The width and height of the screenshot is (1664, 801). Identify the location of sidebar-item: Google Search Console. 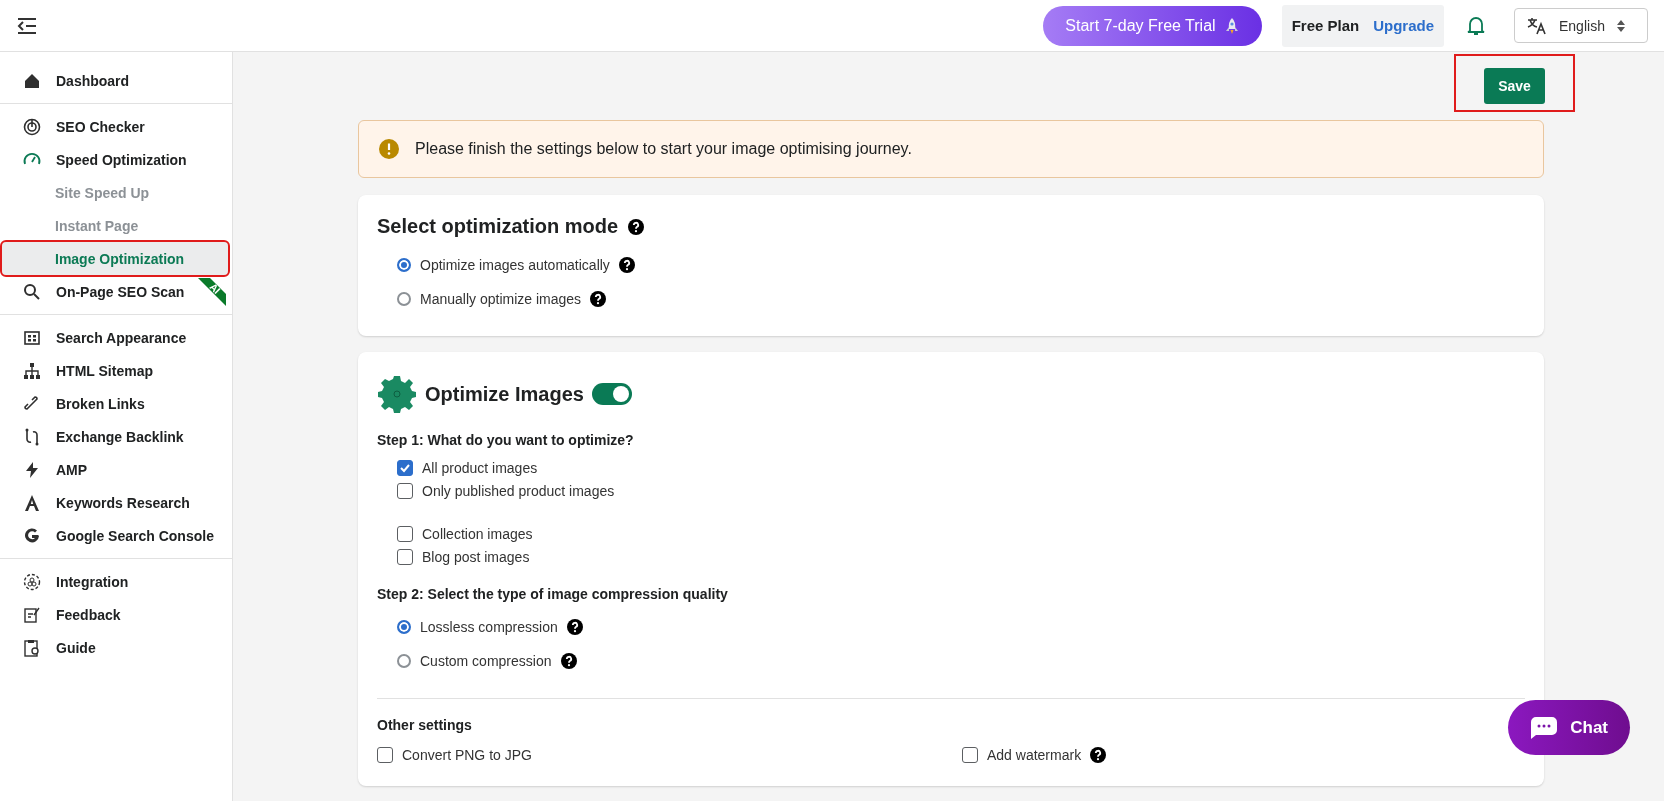
(115, 535).